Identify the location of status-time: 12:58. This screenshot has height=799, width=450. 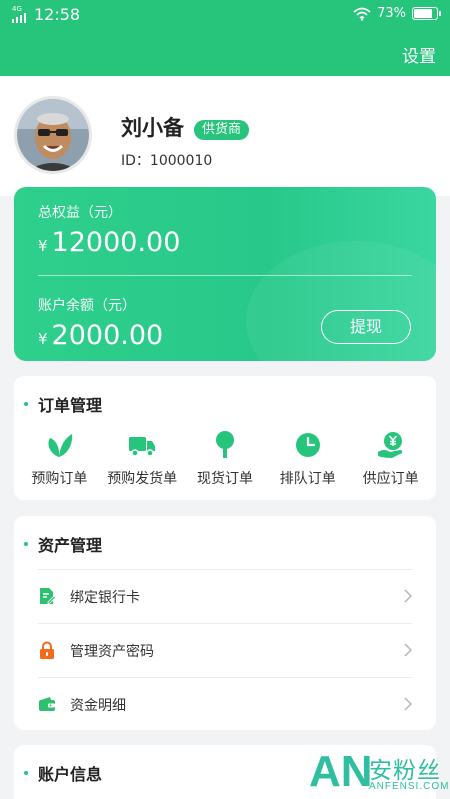
(57, 14).